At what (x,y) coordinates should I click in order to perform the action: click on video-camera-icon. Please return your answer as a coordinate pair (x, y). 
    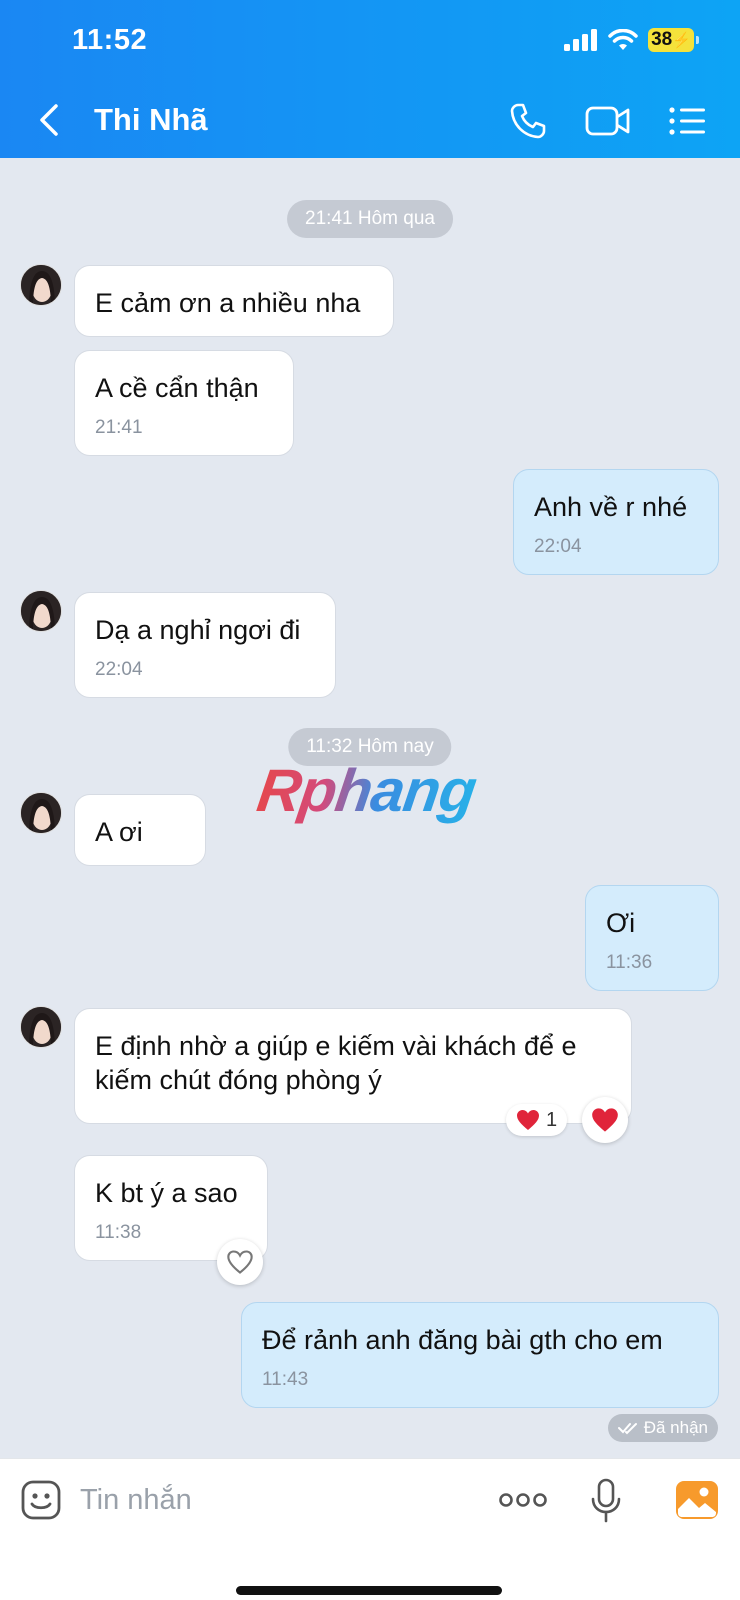
    Looking at the image, I should click on (607, 121).